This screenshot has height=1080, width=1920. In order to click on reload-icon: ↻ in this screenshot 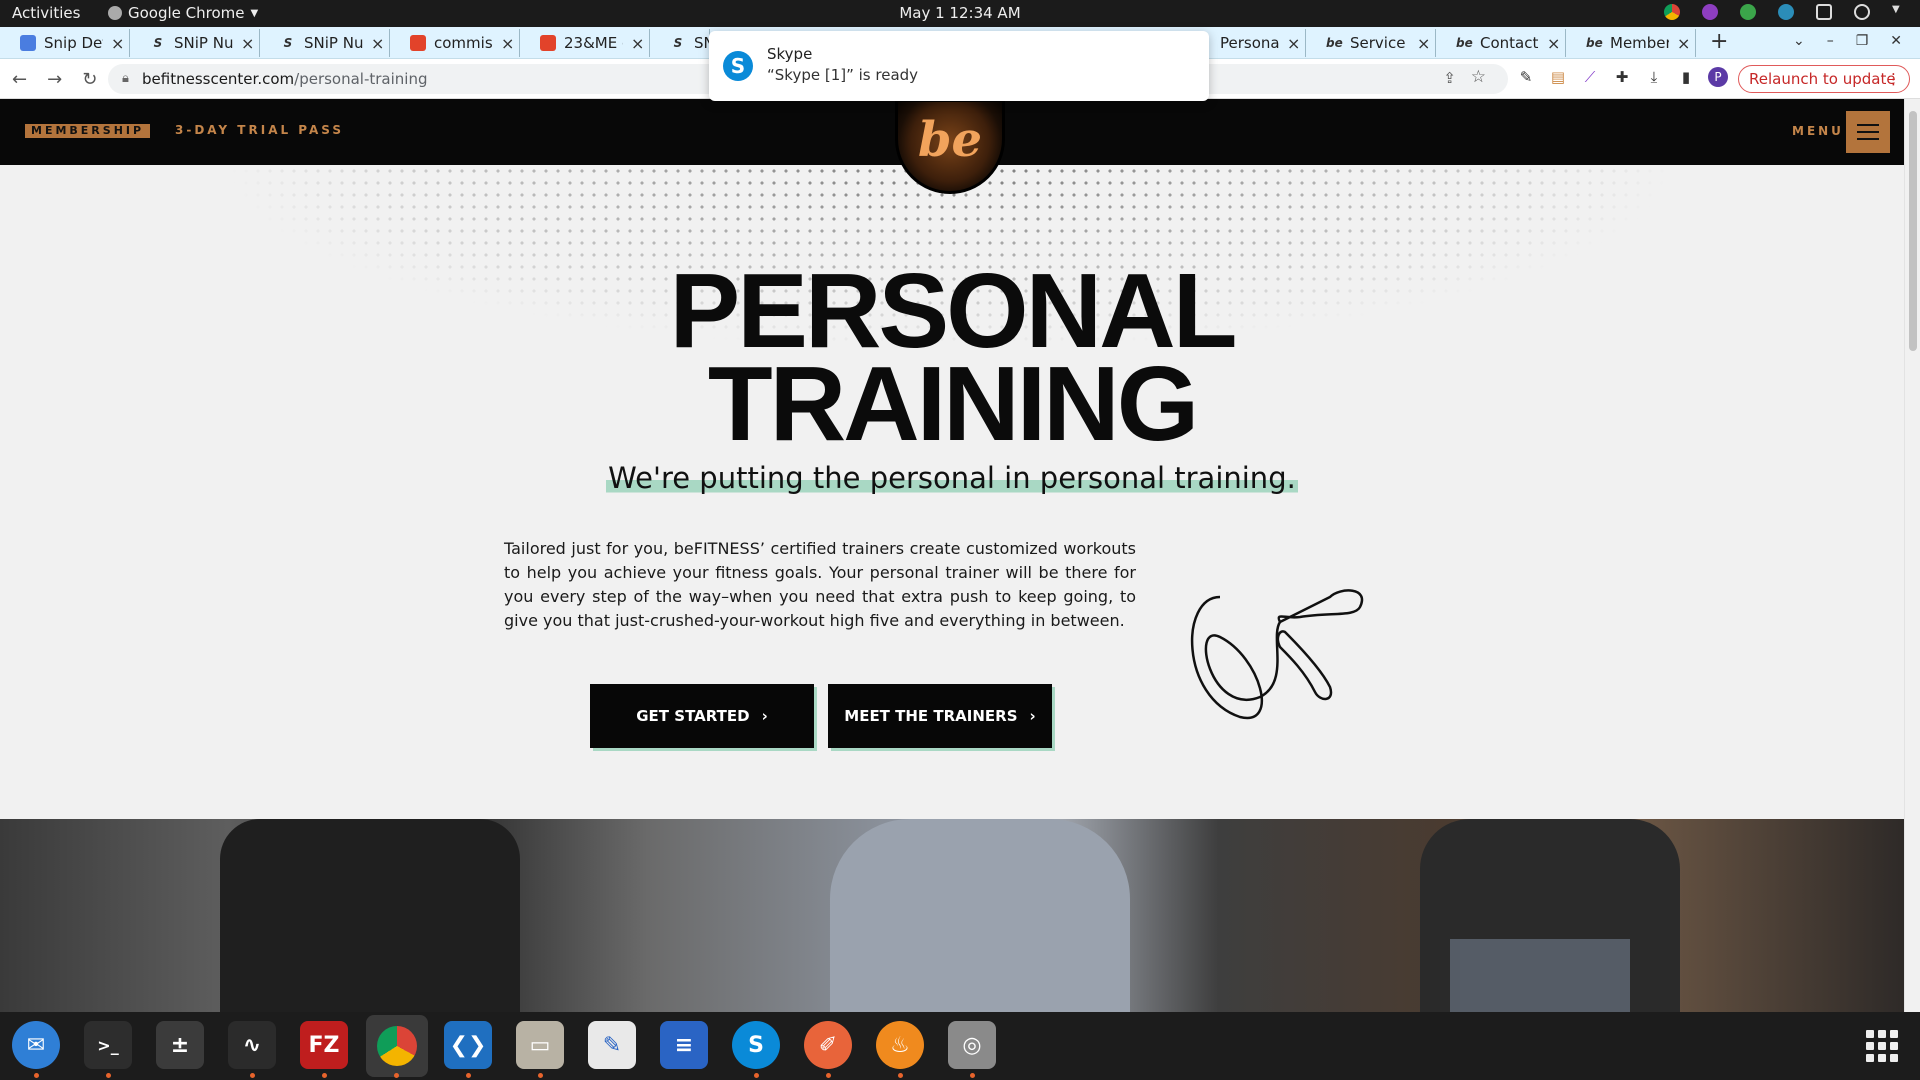, I will do `click(89, 79)`.